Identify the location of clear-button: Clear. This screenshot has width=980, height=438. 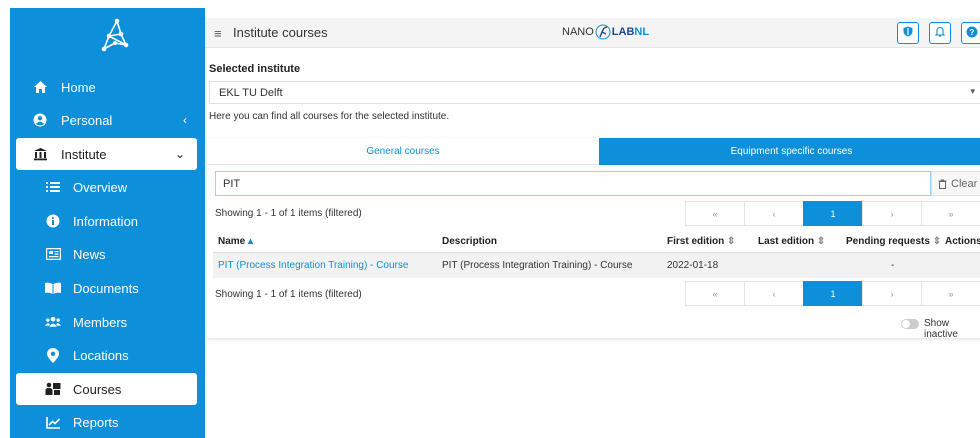
(955, 183).